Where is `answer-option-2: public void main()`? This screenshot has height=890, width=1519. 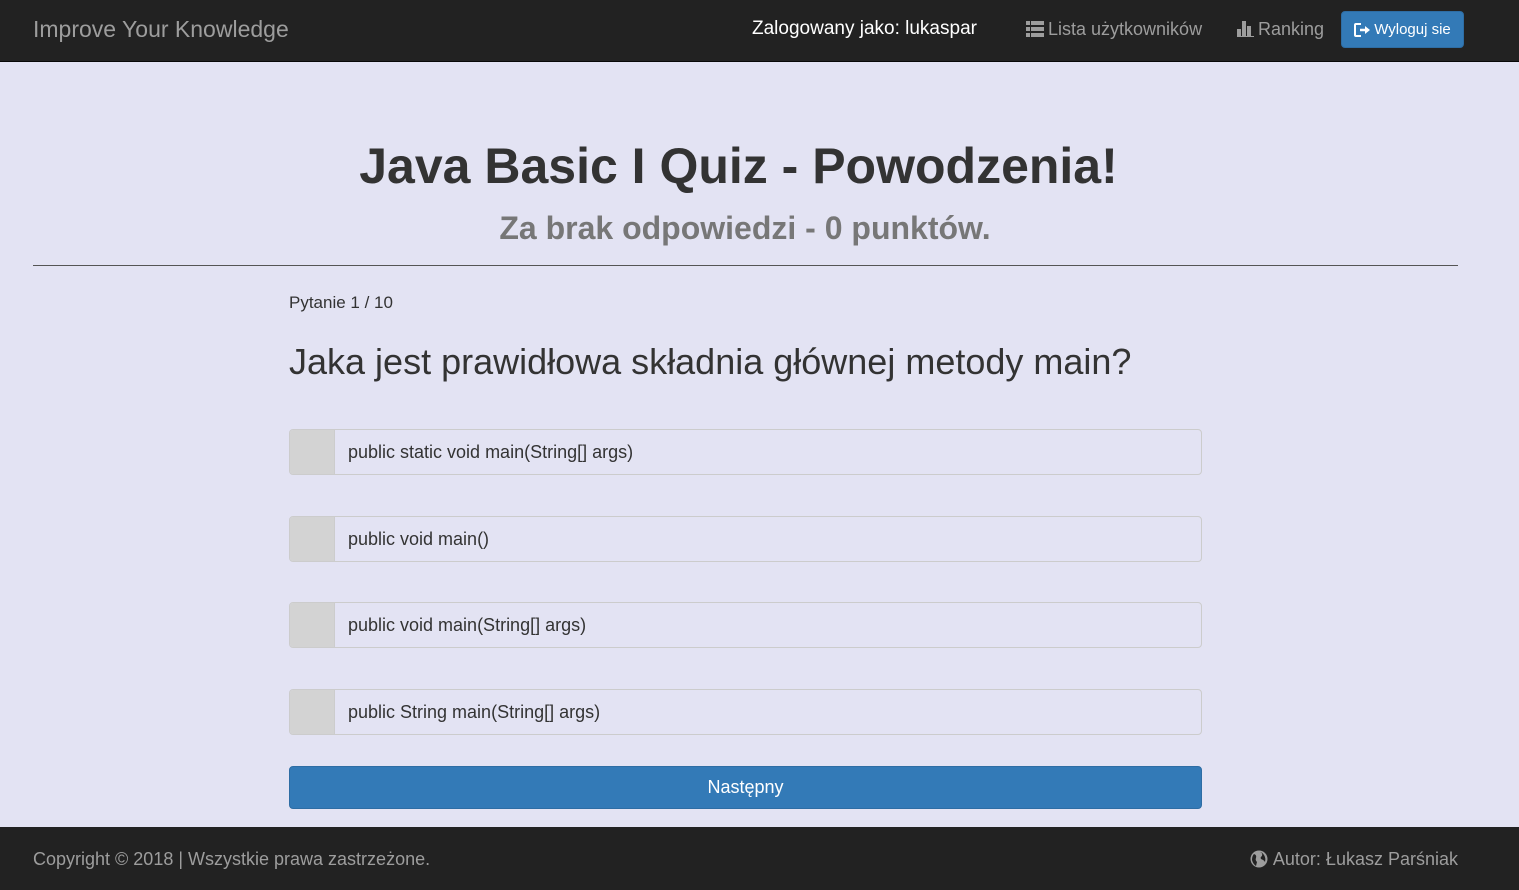 answer-option-2: public void main() is located at coordinates (745, 539).